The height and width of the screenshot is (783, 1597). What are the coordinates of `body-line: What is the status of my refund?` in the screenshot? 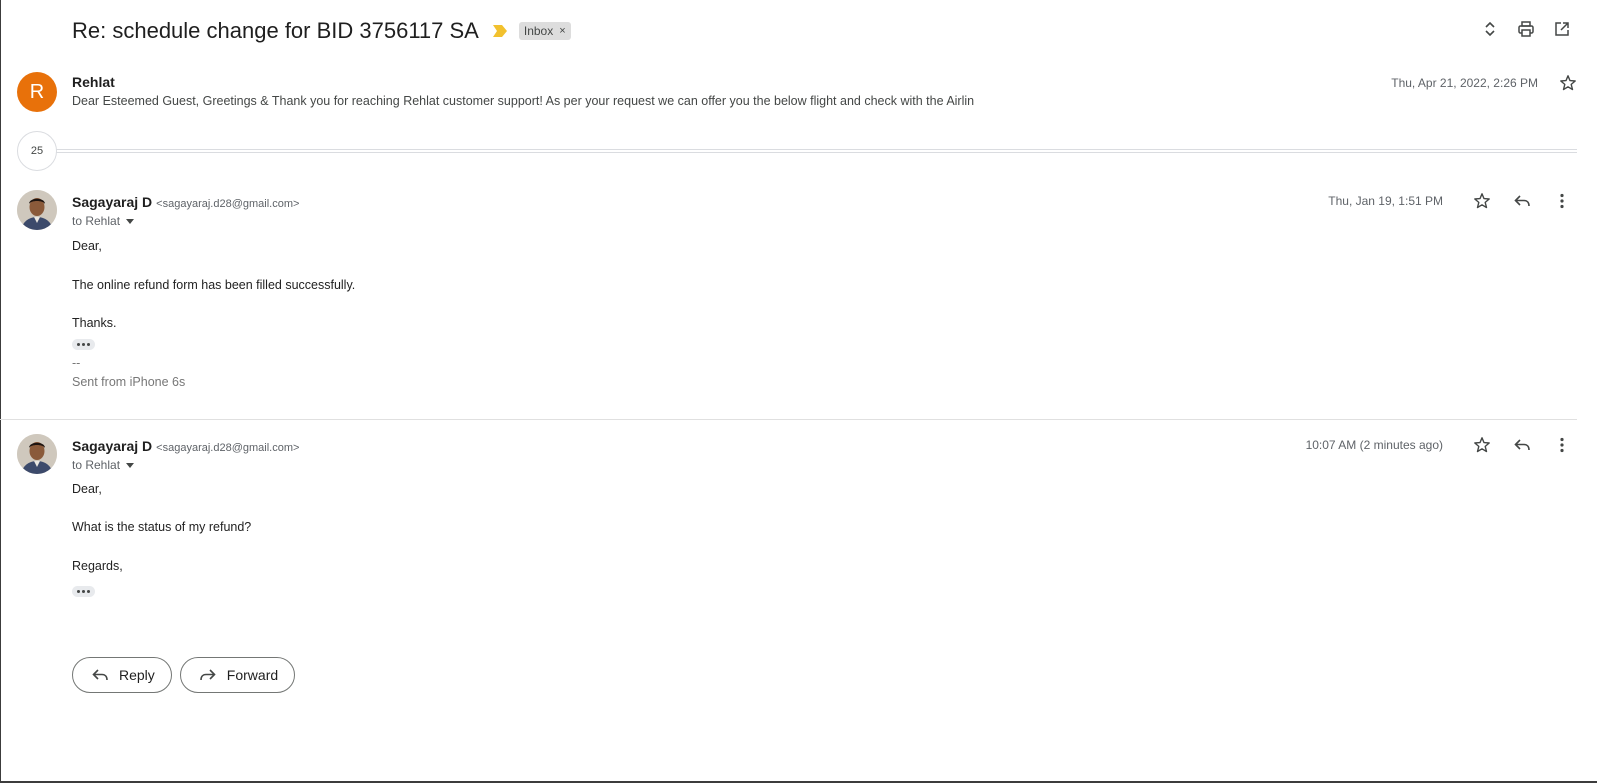 It's located at (162, 527).